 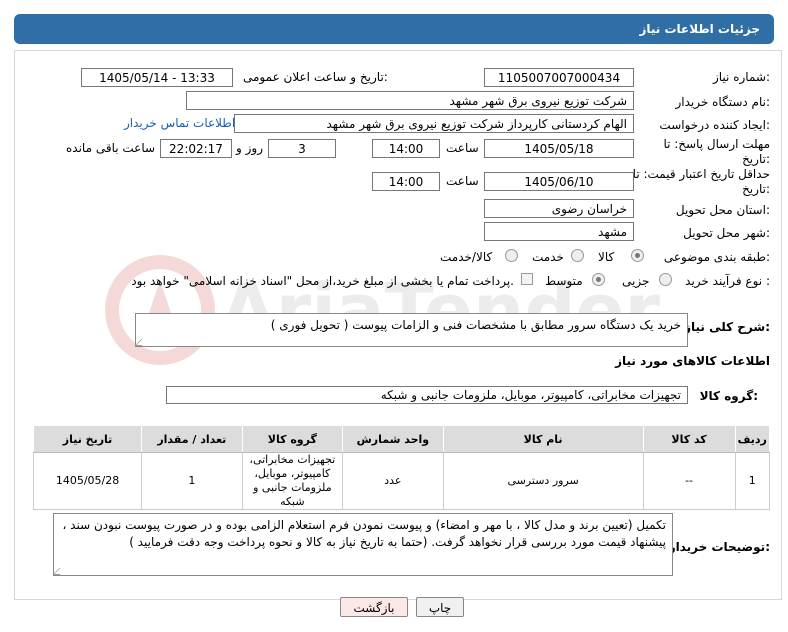 I want to click on category-option-goods-service: کالا/خدمت, so click(x=466, y=257).